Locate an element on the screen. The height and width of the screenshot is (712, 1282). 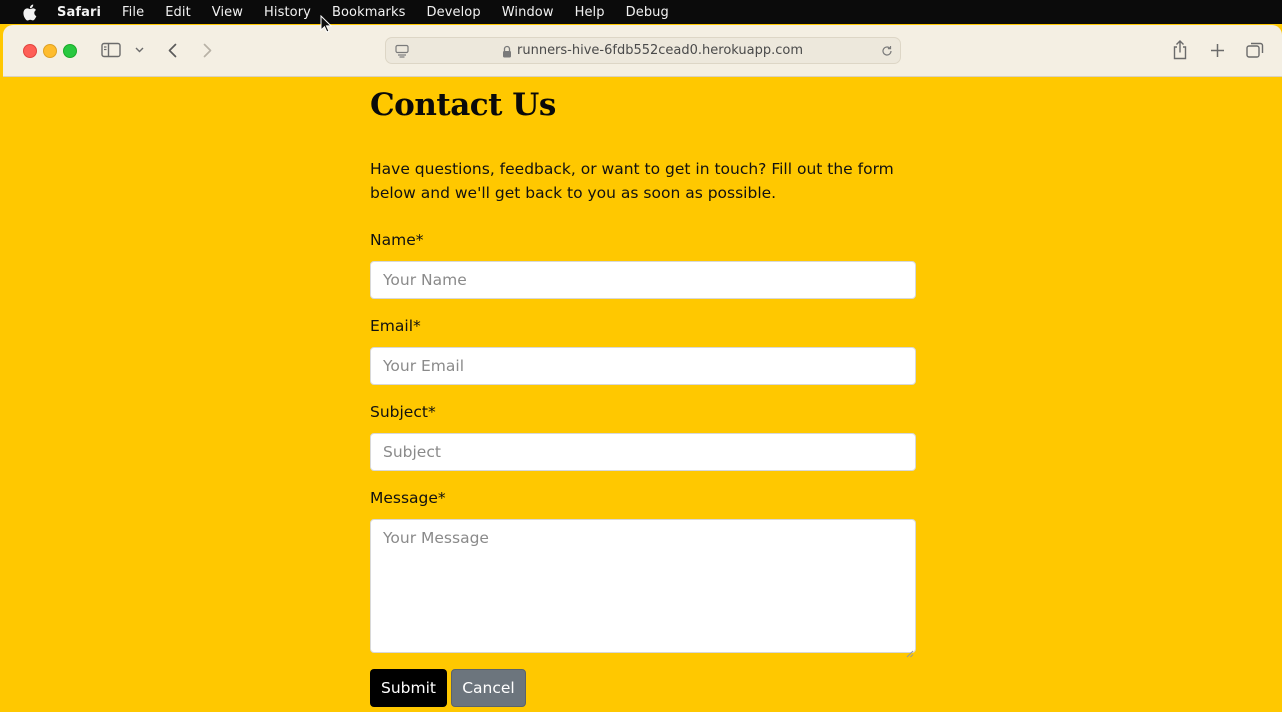
reload-icon is located at coordinates (887, 51).